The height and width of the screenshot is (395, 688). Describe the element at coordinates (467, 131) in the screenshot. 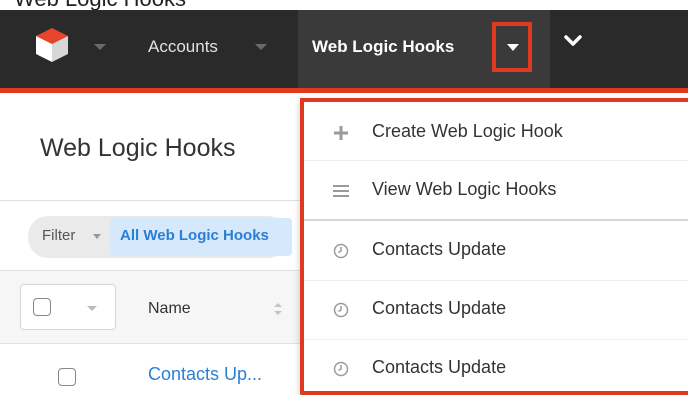

I see `menu-item-label: Create Web Logic Hook` at that location.